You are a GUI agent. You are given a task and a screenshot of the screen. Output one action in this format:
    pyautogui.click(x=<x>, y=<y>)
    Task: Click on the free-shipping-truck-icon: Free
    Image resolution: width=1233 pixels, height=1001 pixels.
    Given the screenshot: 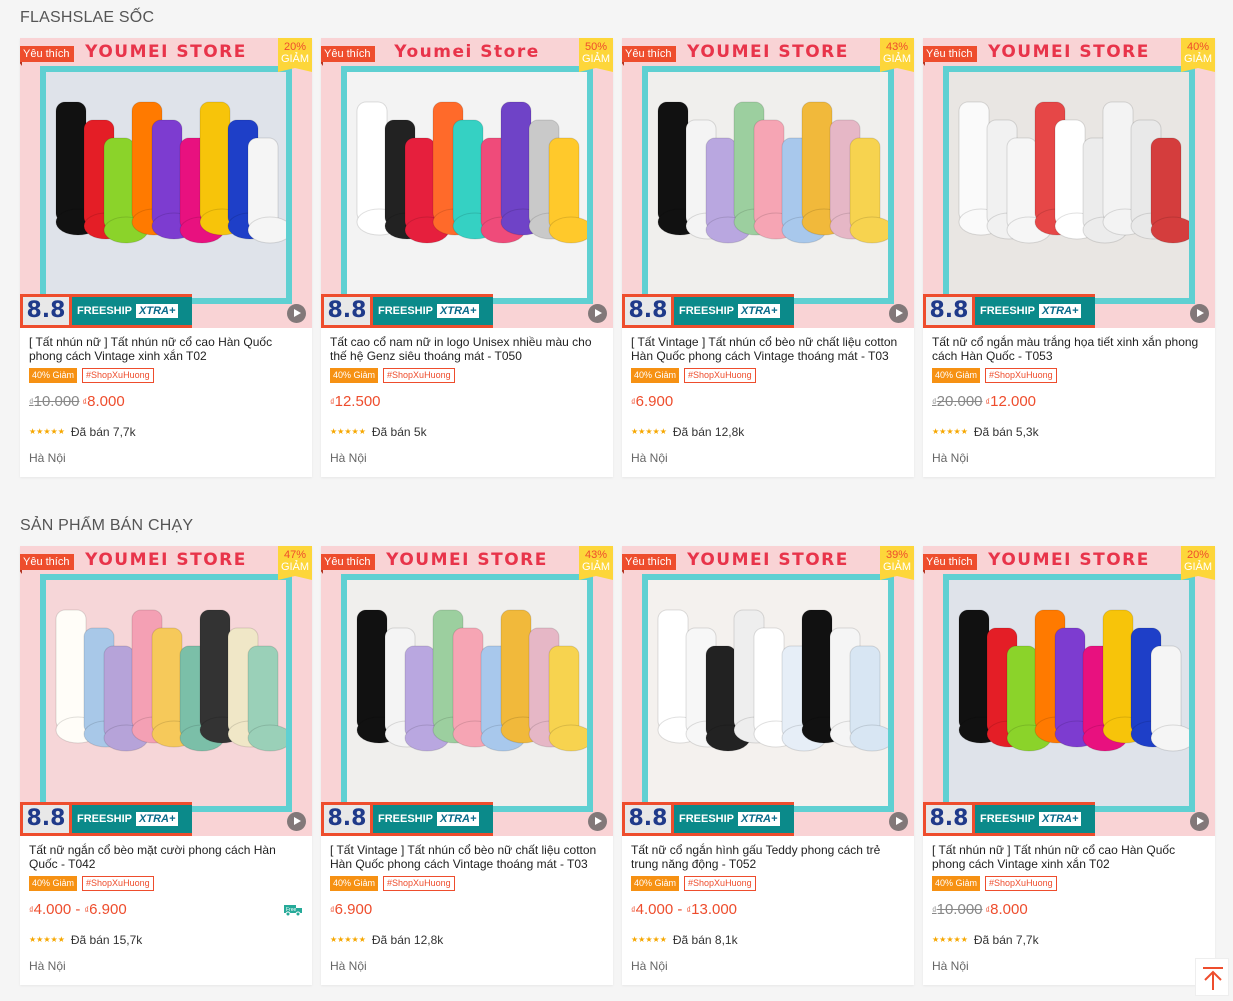 What is the action you would take?
    pyautogui.click(x=293, y=911)
    